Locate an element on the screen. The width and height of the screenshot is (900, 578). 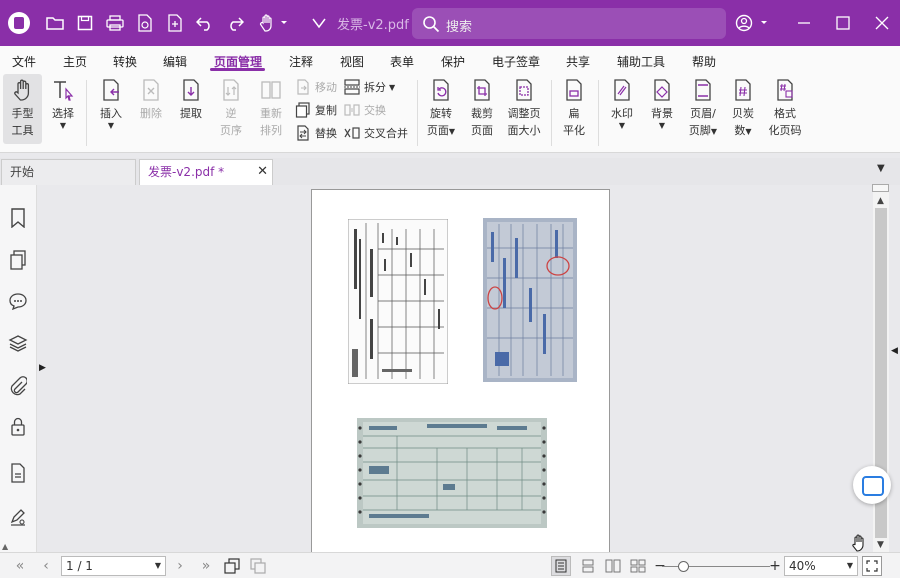
zoom-slider-knob is located at coordinates (683, 566).